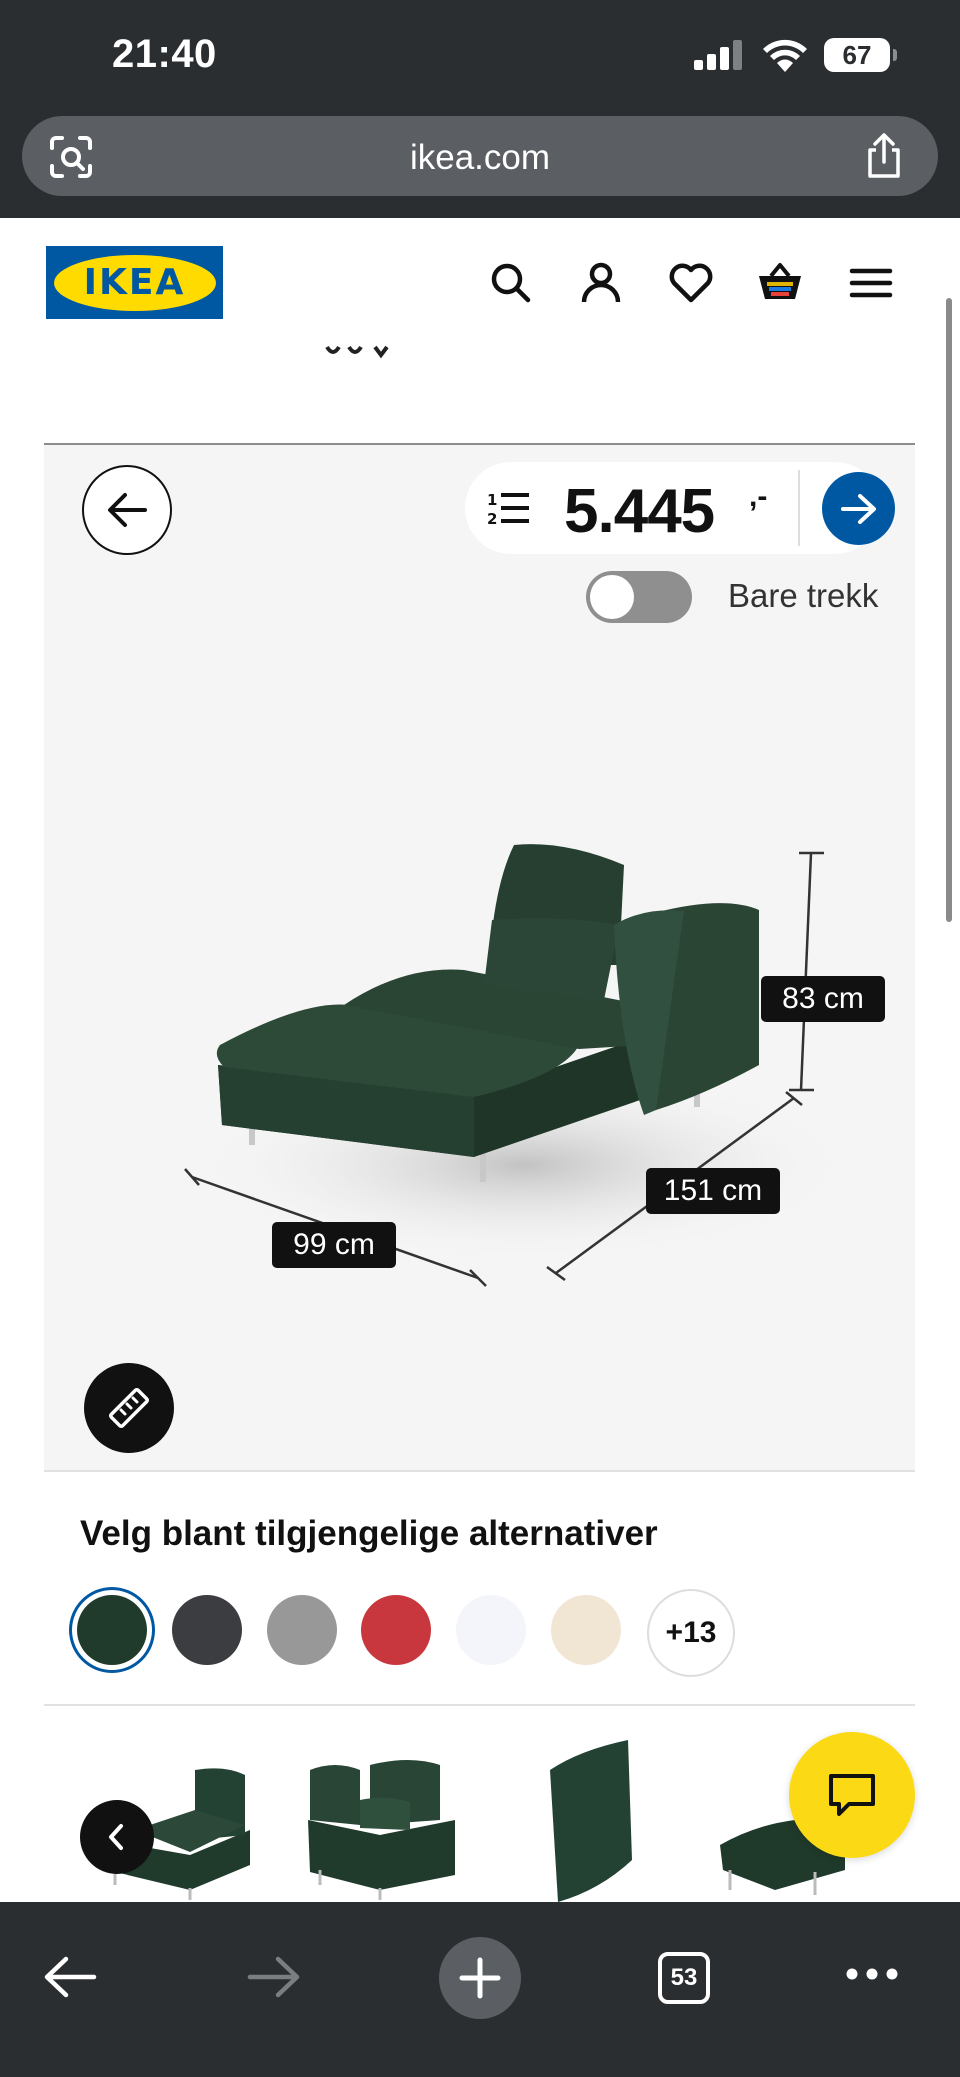  What do you see at coordinates (274, 1977) in the screenshot?
I see `browser-forward-icon` at bounding box center [274, 1977].